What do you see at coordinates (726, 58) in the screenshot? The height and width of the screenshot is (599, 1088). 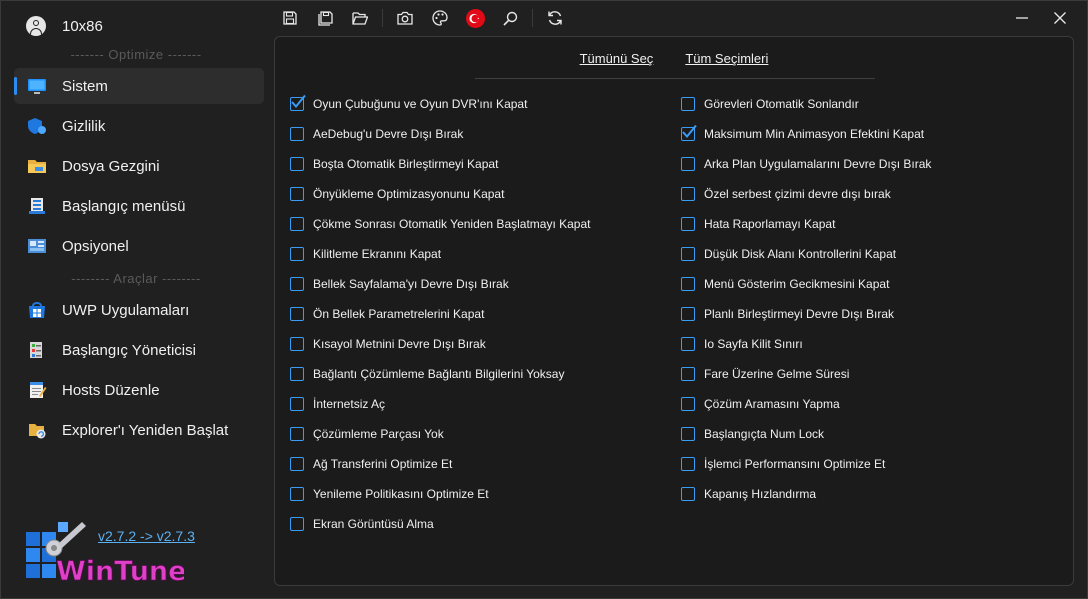 I see `all-selections-link: Tüm Seçimleri` at bounding box center [726, 58].